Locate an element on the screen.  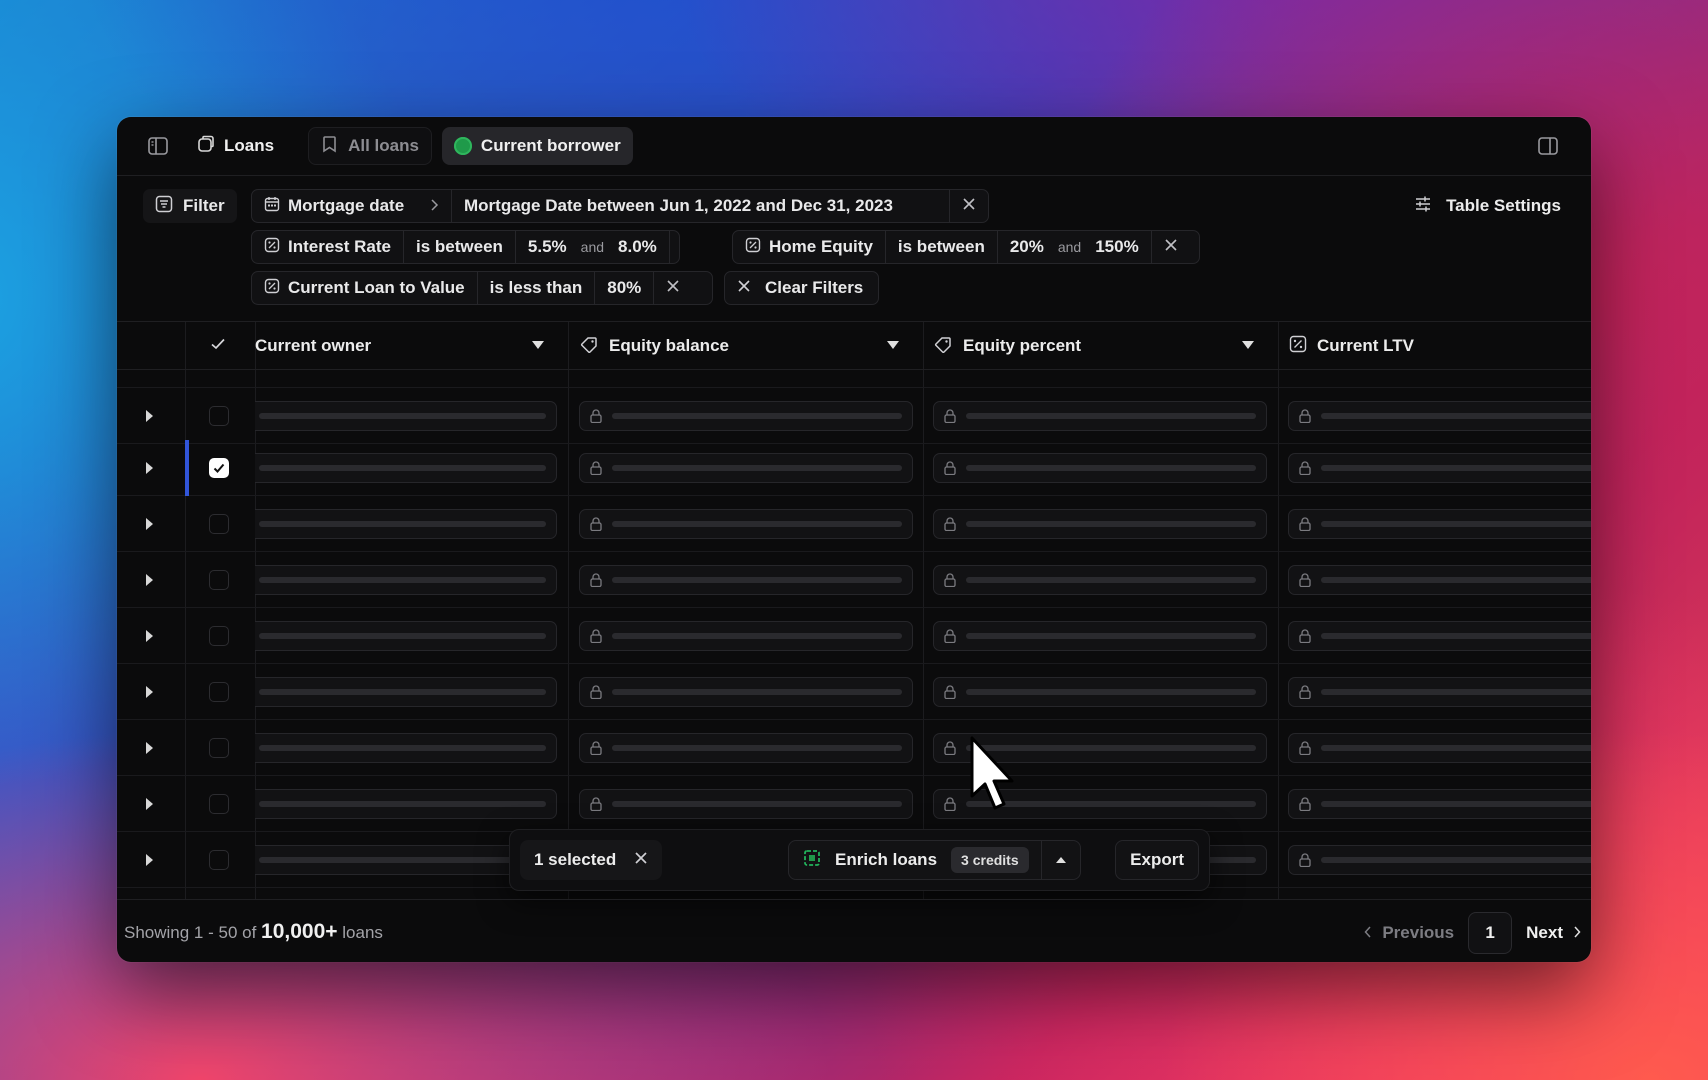
filter-field-current-ltv: Current Loan to Value is located at coordinates (365, 288).